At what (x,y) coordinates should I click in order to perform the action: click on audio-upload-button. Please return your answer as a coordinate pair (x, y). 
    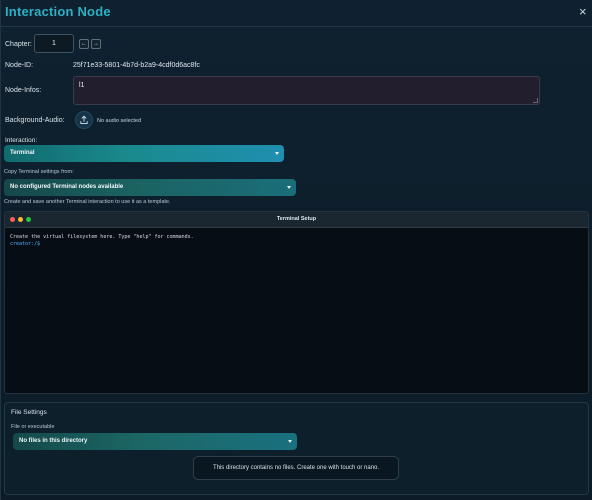
    Looking at the image, I should click on (84, 120).